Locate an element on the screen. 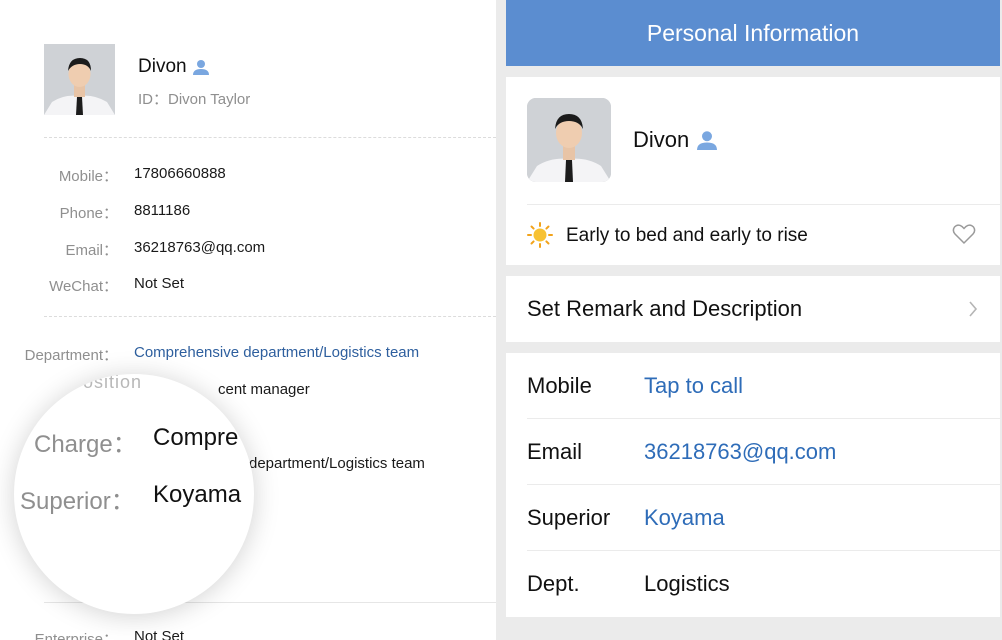 This screenshot has height=640, width=1002. superior-link: Koyama is located at coordinates (684, 518).